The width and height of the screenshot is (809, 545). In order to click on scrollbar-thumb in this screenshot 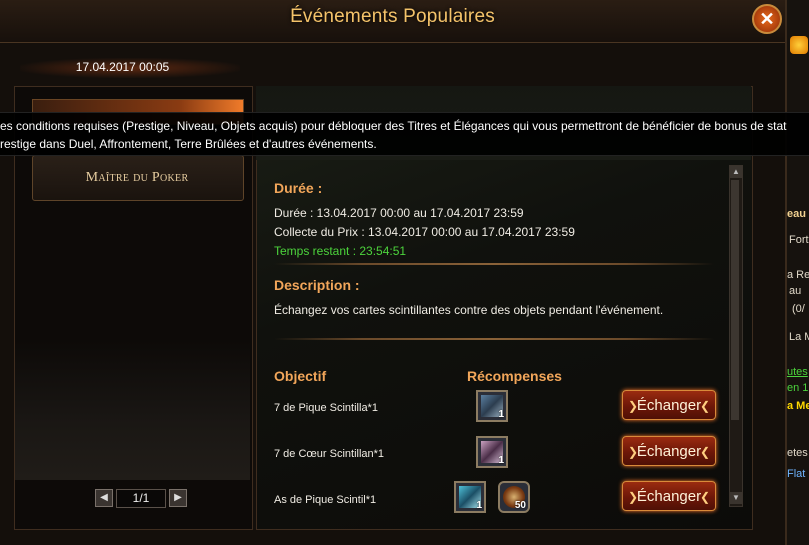, I will do `click(735, 300)`.